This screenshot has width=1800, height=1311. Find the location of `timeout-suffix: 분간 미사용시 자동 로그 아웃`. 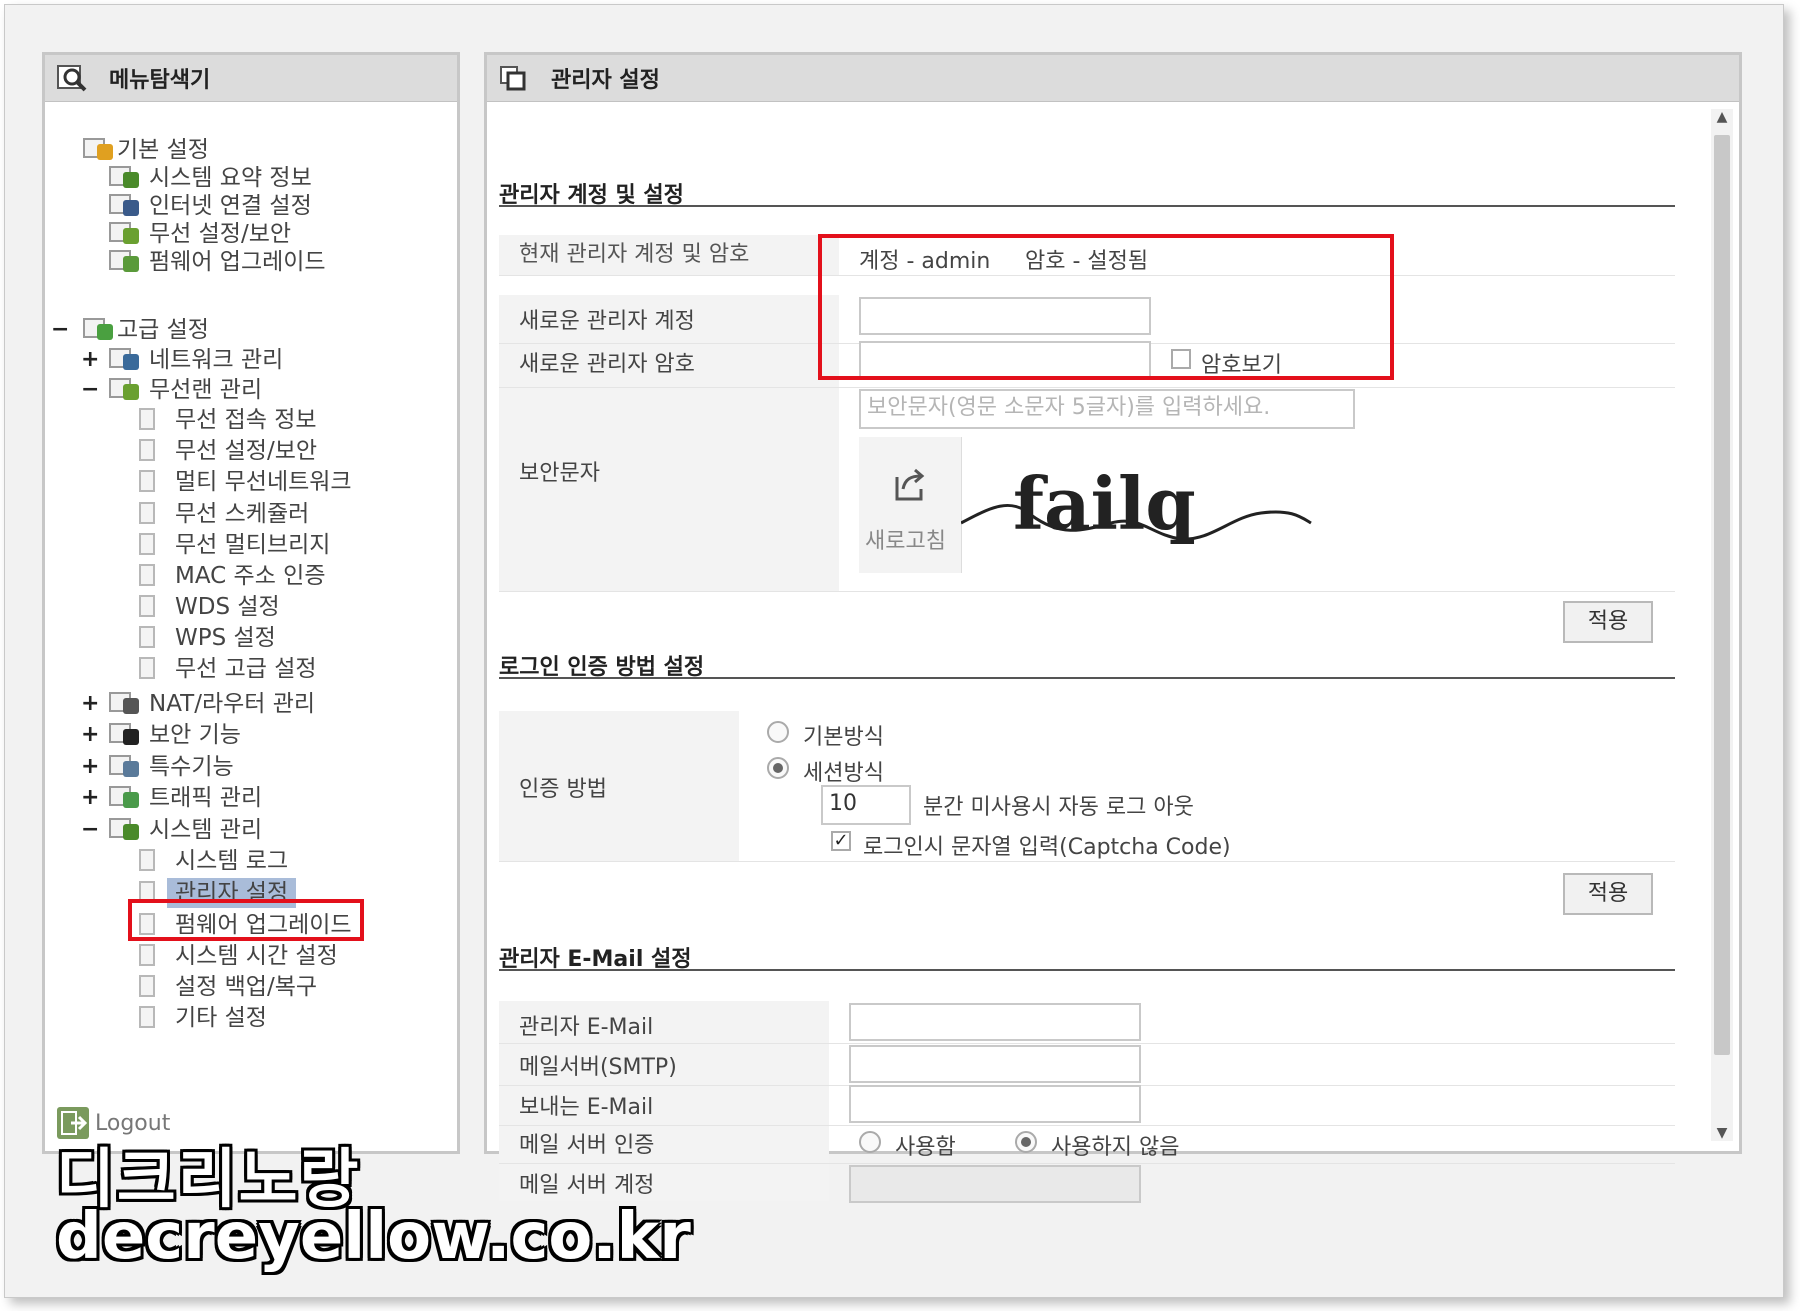

timeout-suffix: 분간 미사용시 자동 로그 아웃 is located at coordinates (1058, 807).